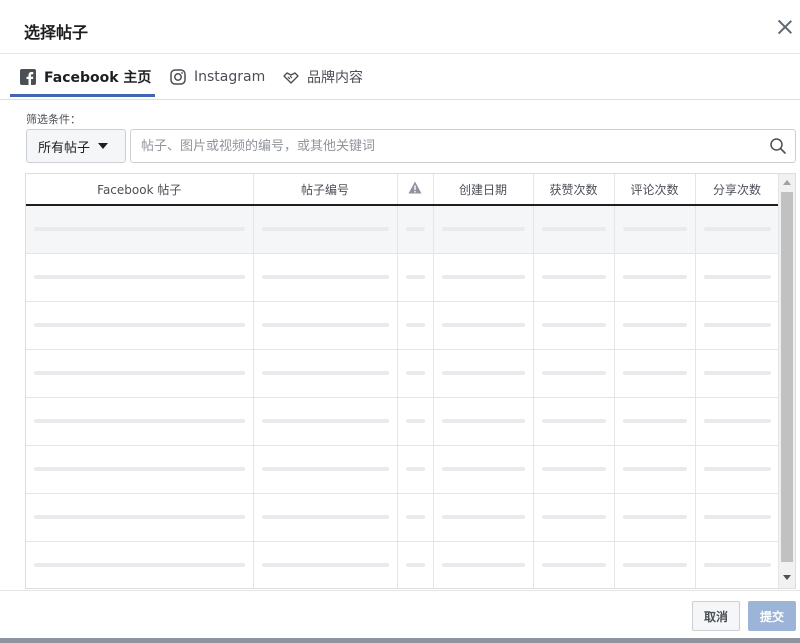 The image size is (800, 643). I want to click on warning-icon, so click(415, 189).